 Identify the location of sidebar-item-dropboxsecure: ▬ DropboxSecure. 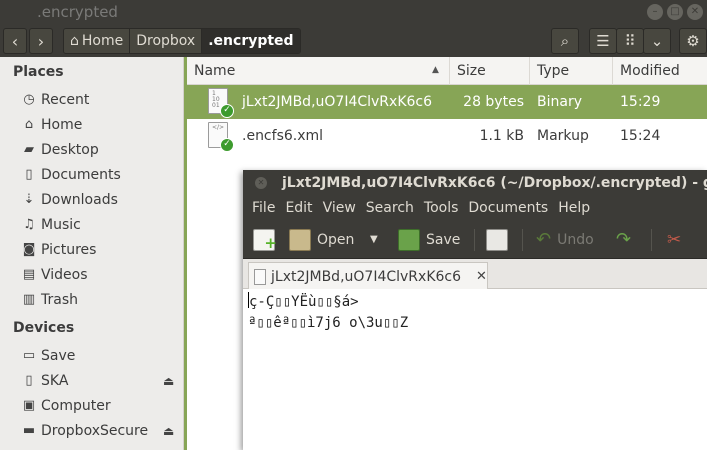
(85, 431).